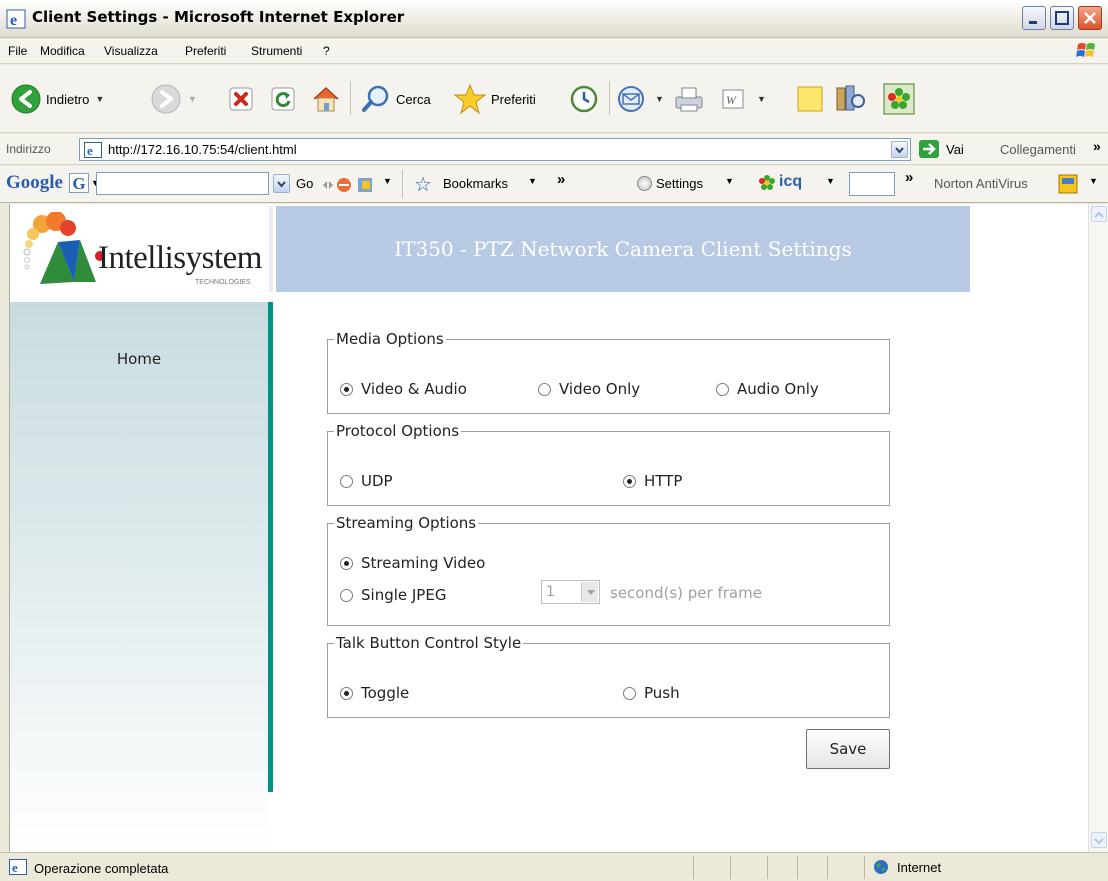 The width and height of the screenshot is (1108, 881). Describe the element at coordinates (570, 592) in the screenshot. I see `frame-interval-select: 1` at that location.